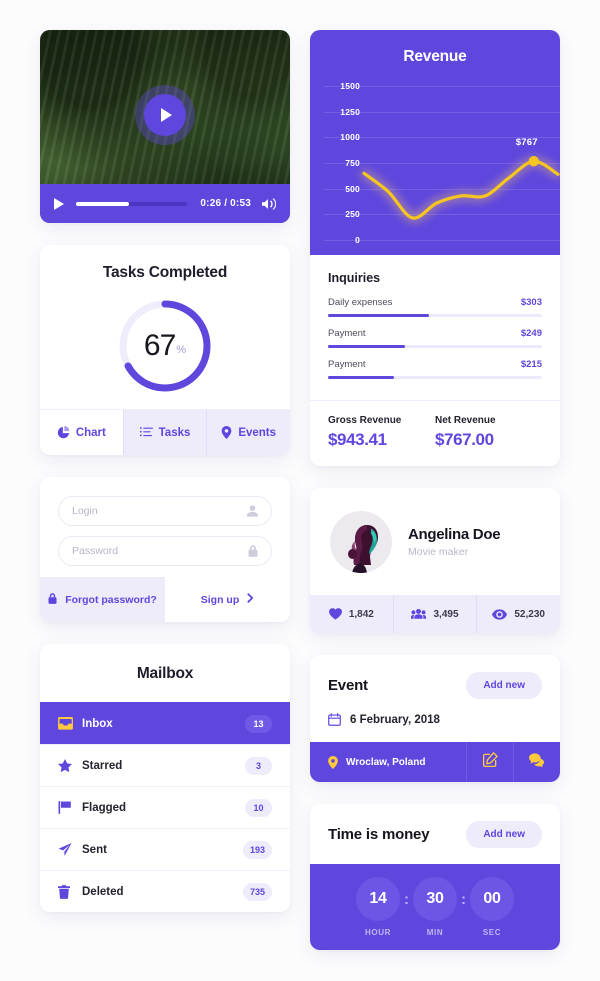 This screenshot has height=981, width=600. Describe the element at coordinates (70, 849) in the screenshot. I see `send-icon` at that location.